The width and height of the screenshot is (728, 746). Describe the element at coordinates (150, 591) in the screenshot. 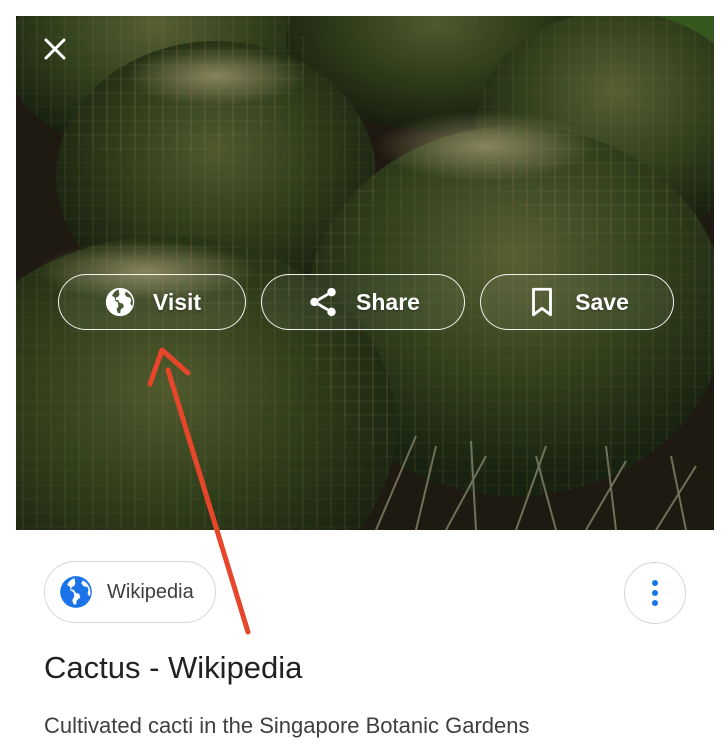

I see `source-name: Wikipedia` at that location.